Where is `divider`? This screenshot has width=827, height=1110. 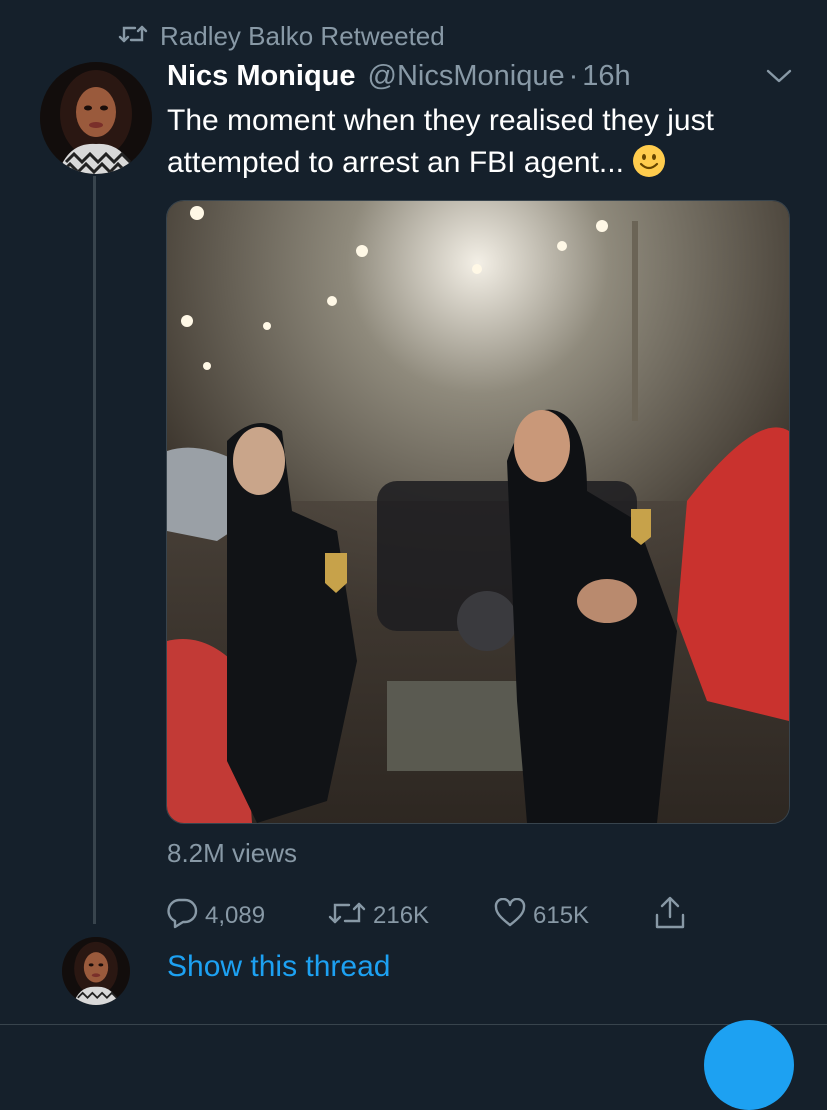 divider is located at coordinates (413, 1024).